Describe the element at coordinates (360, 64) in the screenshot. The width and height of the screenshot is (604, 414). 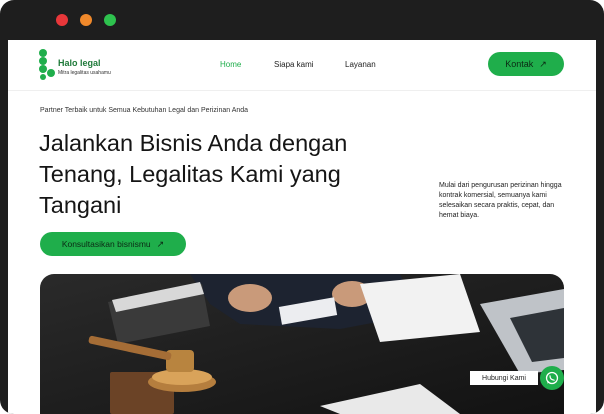
I see `nav-layanan: Layanan` at that location.